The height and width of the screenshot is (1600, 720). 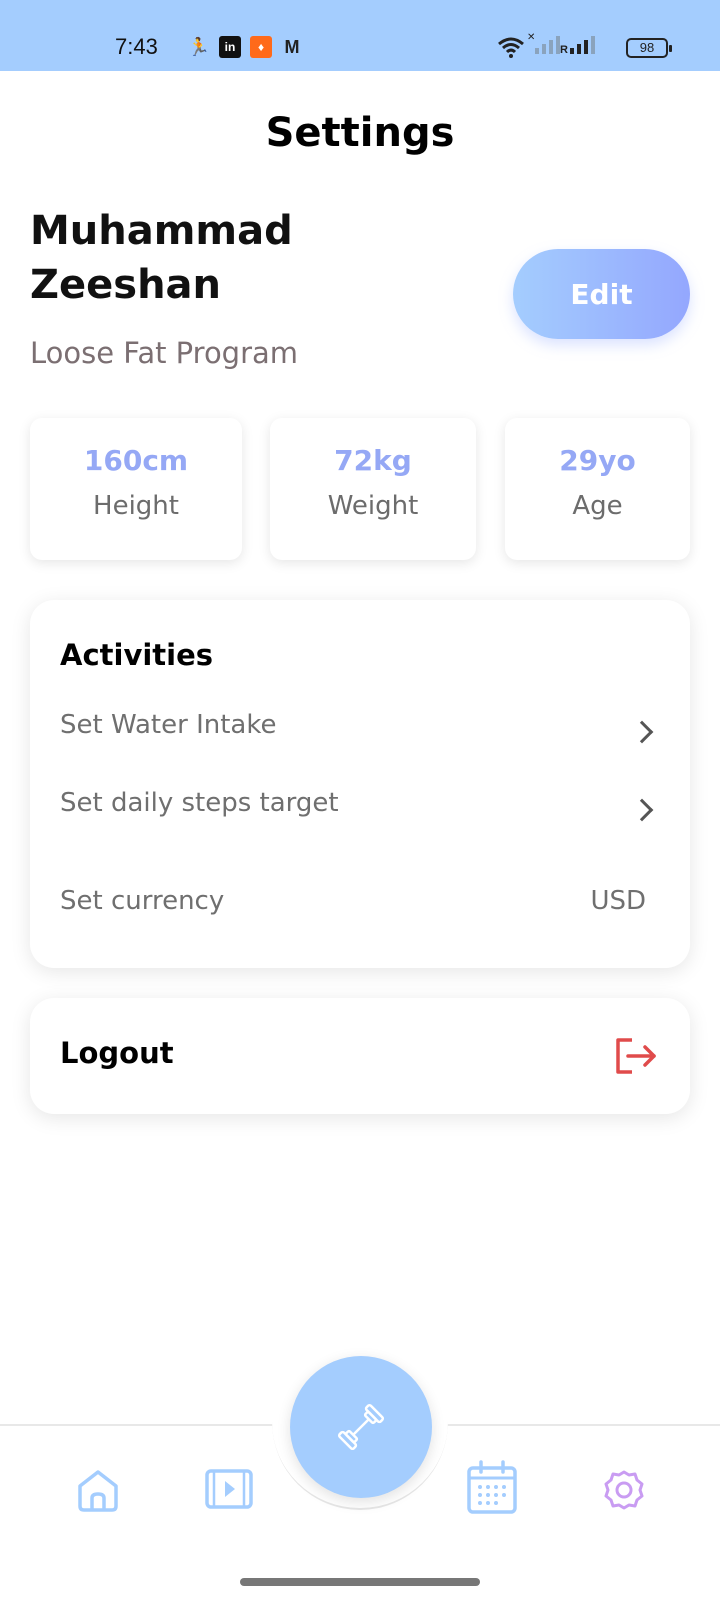 I want to click on edit-profile-button: Edit, so click(x=601, y=294).